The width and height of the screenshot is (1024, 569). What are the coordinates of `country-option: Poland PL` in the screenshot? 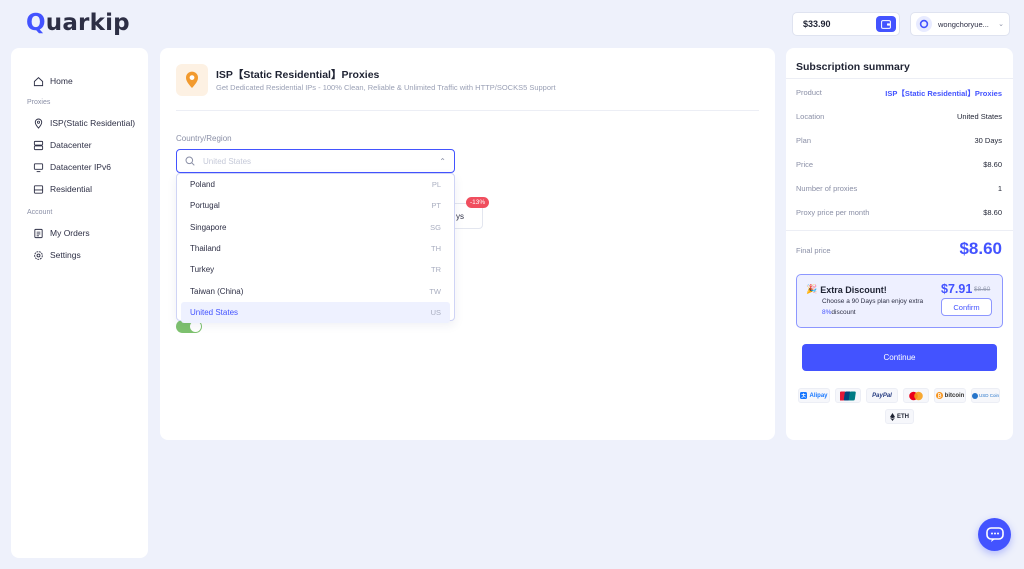 It's located at (315, 184).